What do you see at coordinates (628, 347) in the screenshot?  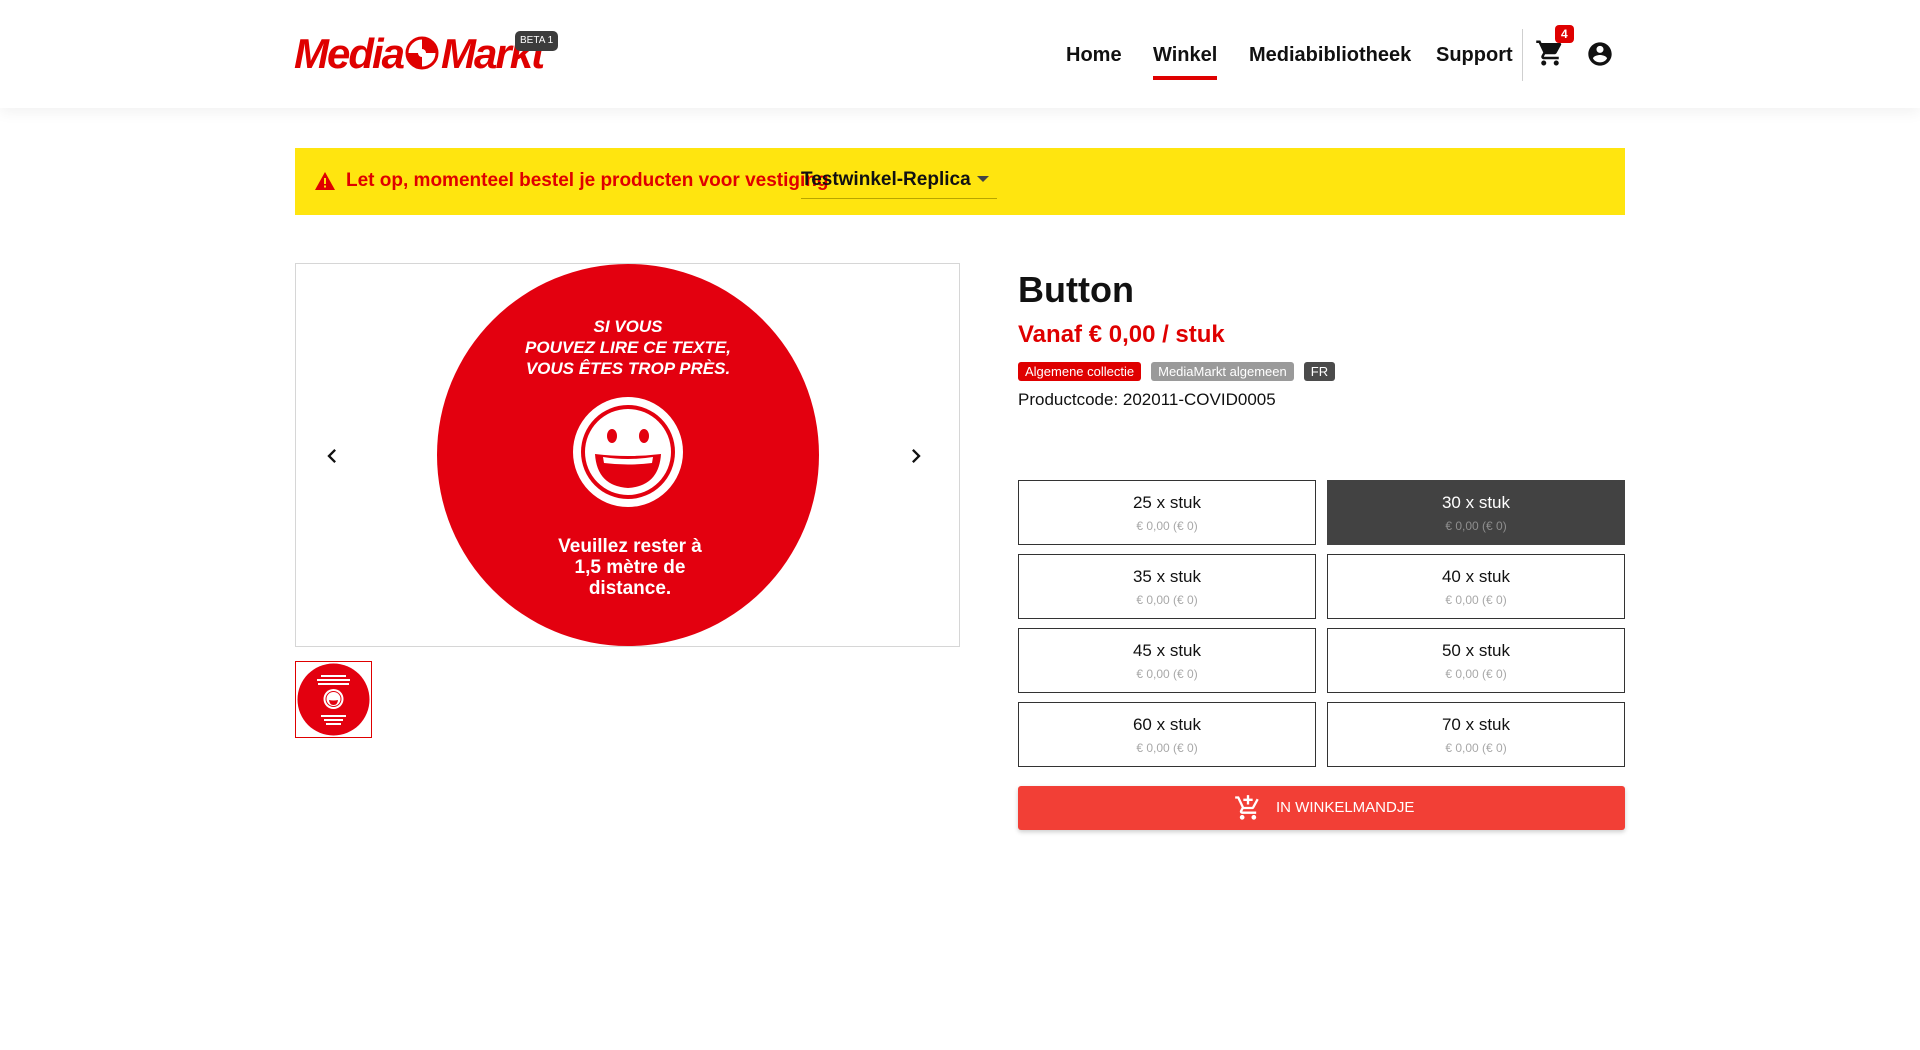 I see `image-text-top-2: POUVEZ LIRE CE TEXTE,` at bounding box center [628, 347].